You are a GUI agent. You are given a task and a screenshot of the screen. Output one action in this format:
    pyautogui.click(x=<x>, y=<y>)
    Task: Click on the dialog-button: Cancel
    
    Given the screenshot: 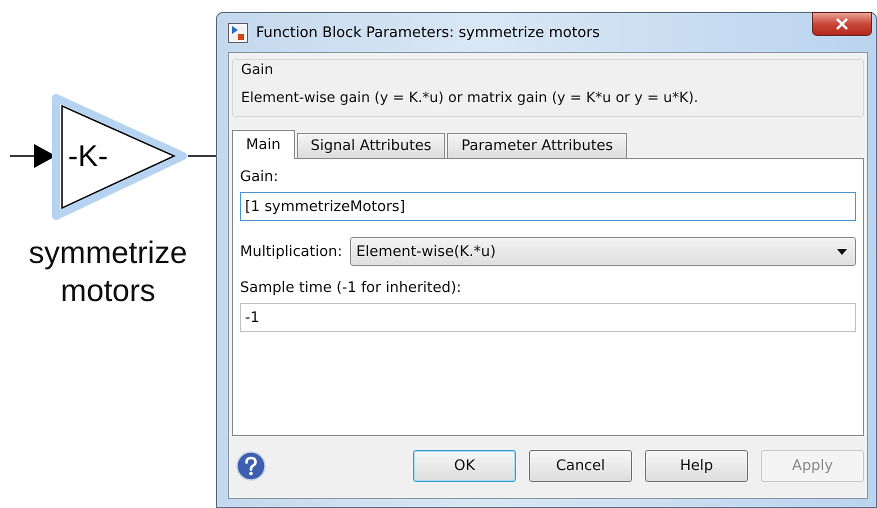 What is the action you would take?
    pyautogui.click(x=580, y=466)
    